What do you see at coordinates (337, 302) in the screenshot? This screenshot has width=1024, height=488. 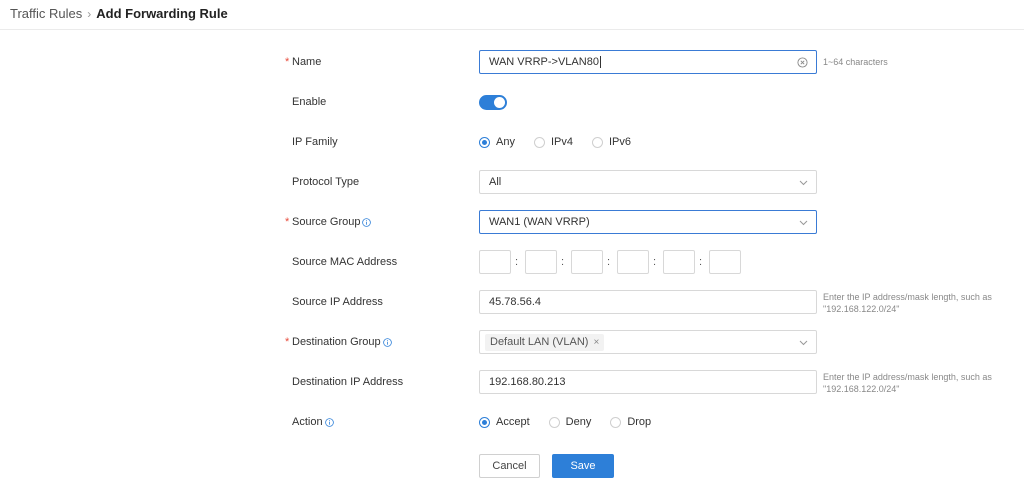 I see `source-ip-label: Source IP Address` at bounding box center [337, 302].